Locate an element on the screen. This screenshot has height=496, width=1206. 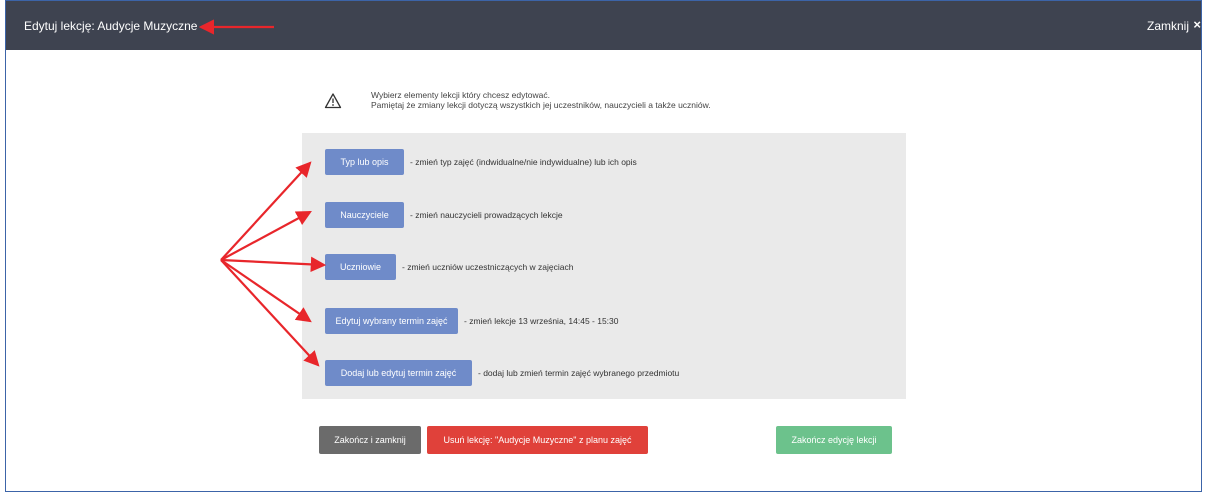
annotation-arrows is located at coordinates (262, 193).